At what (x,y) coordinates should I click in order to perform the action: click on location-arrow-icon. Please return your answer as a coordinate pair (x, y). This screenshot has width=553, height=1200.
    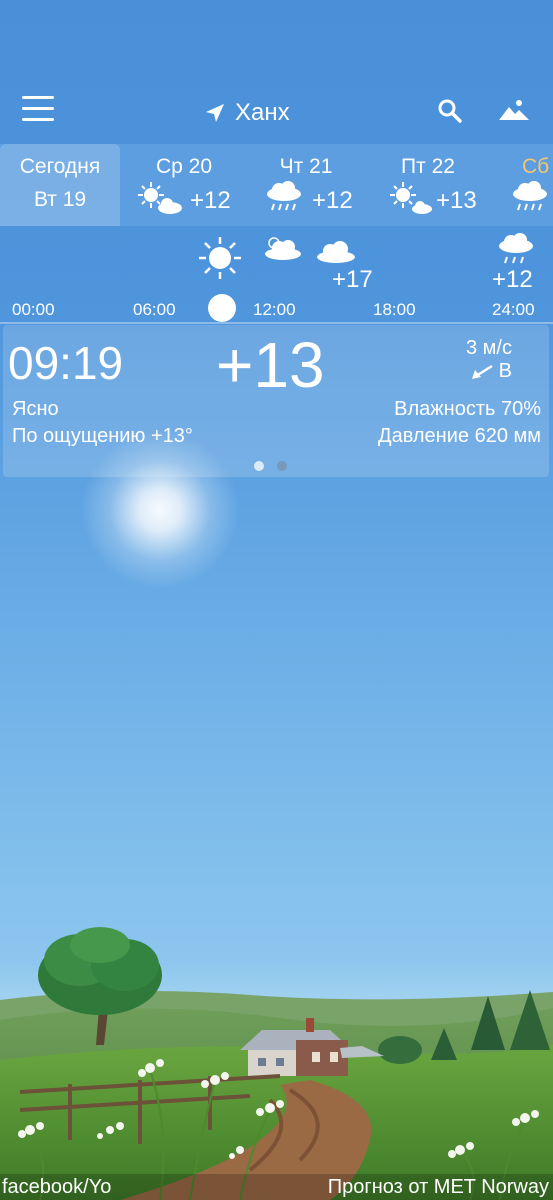
    Looking at the image, I should click on (215, 113).